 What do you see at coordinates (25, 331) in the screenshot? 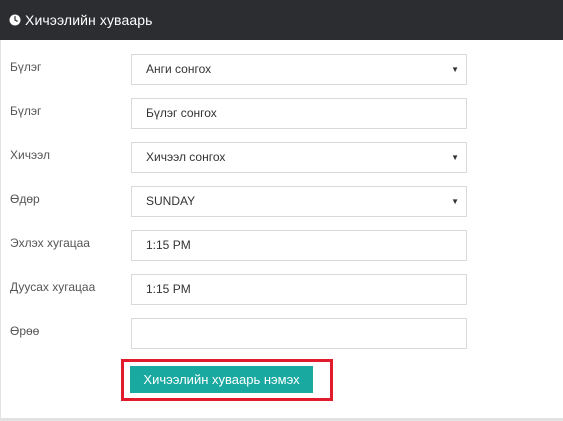
I see `field-label-room: Өрөө` at bounding box center [25, 331].